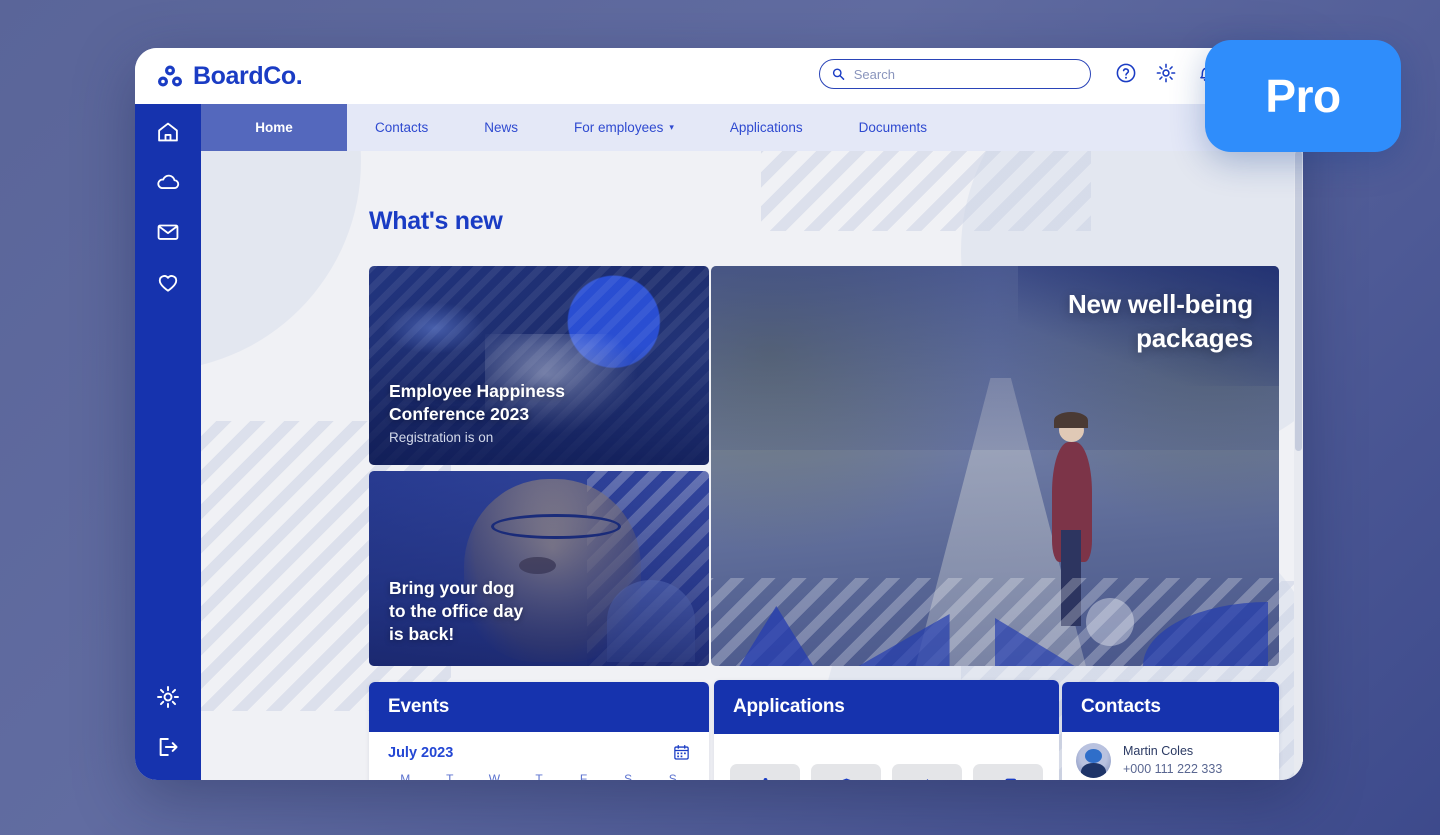 Image resolution: width=1440 pixels, height=835 pixels. What do you see at coordinates (765, 772) in the screenshot?
I see `app-tile-my-profile: My profile` at bounding box center [765, 772].